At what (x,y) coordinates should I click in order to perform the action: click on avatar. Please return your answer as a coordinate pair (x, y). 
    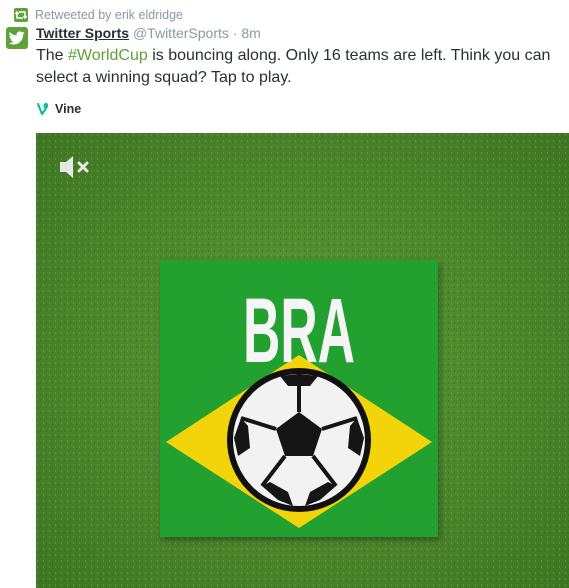
    Looking at the image, I should click on (17, 38).